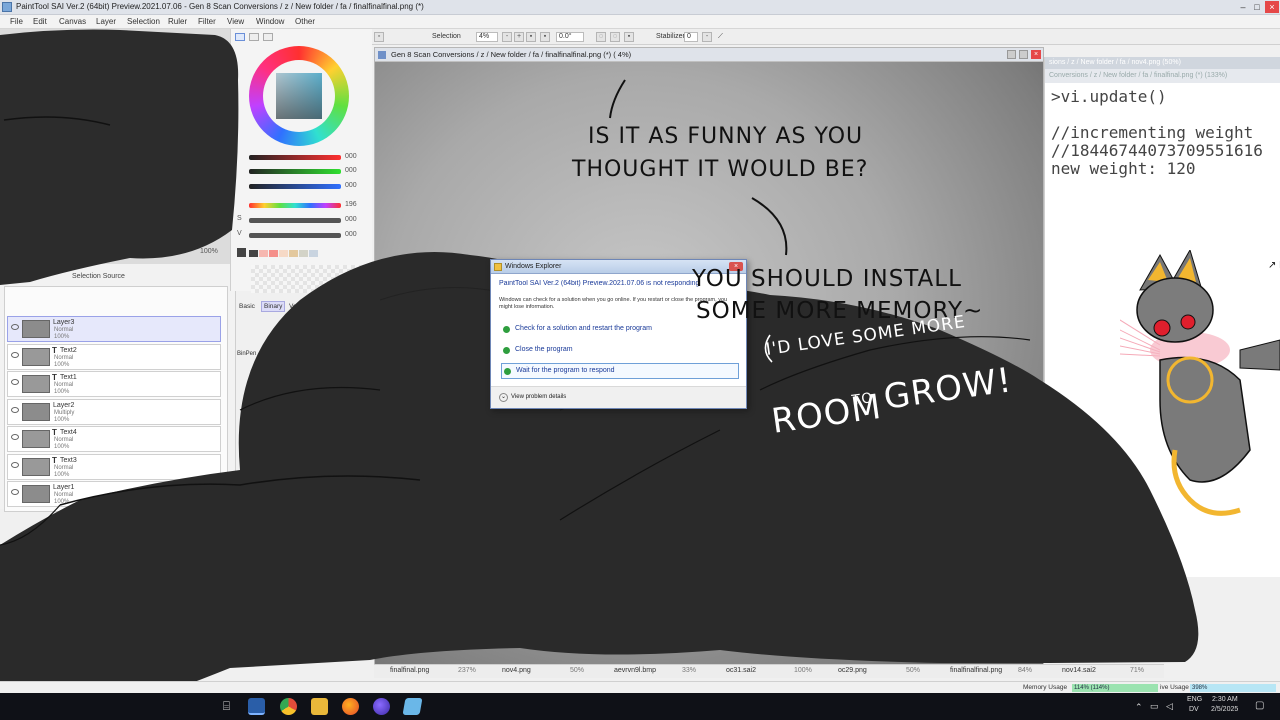  I want to click on menu-view: View, so click(235, 21).